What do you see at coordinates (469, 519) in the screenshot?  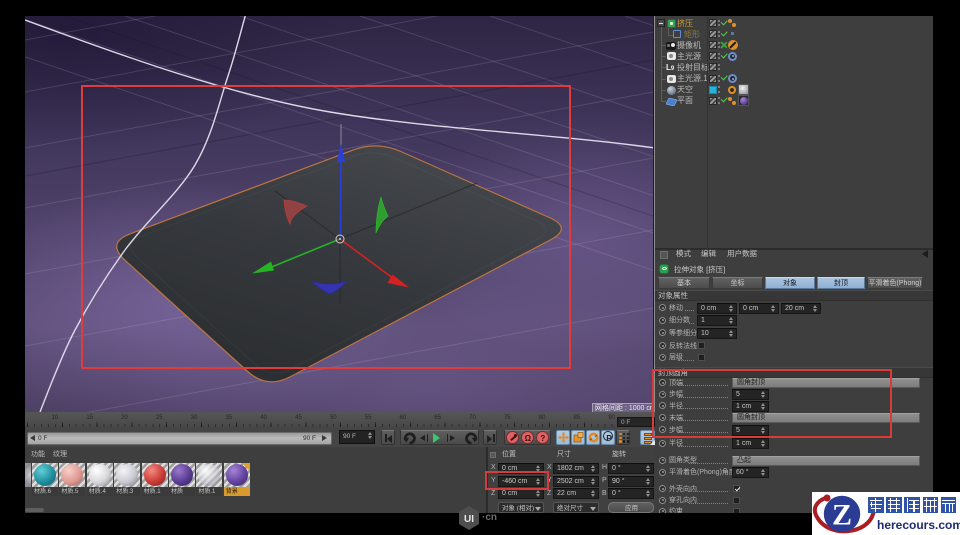 I see `svg-text: UI` at bounding box center [469, 519].